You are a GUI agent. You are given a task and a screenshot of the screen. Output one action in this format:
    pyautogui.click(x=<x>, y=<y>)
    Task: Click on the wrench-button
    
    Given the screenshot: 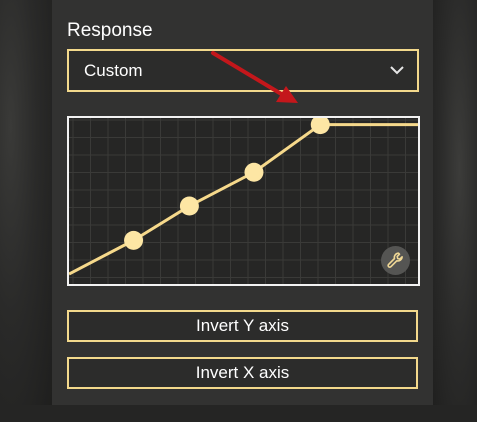 What is the action you would take?
    pyautogui.click(x=395, y=260)
    